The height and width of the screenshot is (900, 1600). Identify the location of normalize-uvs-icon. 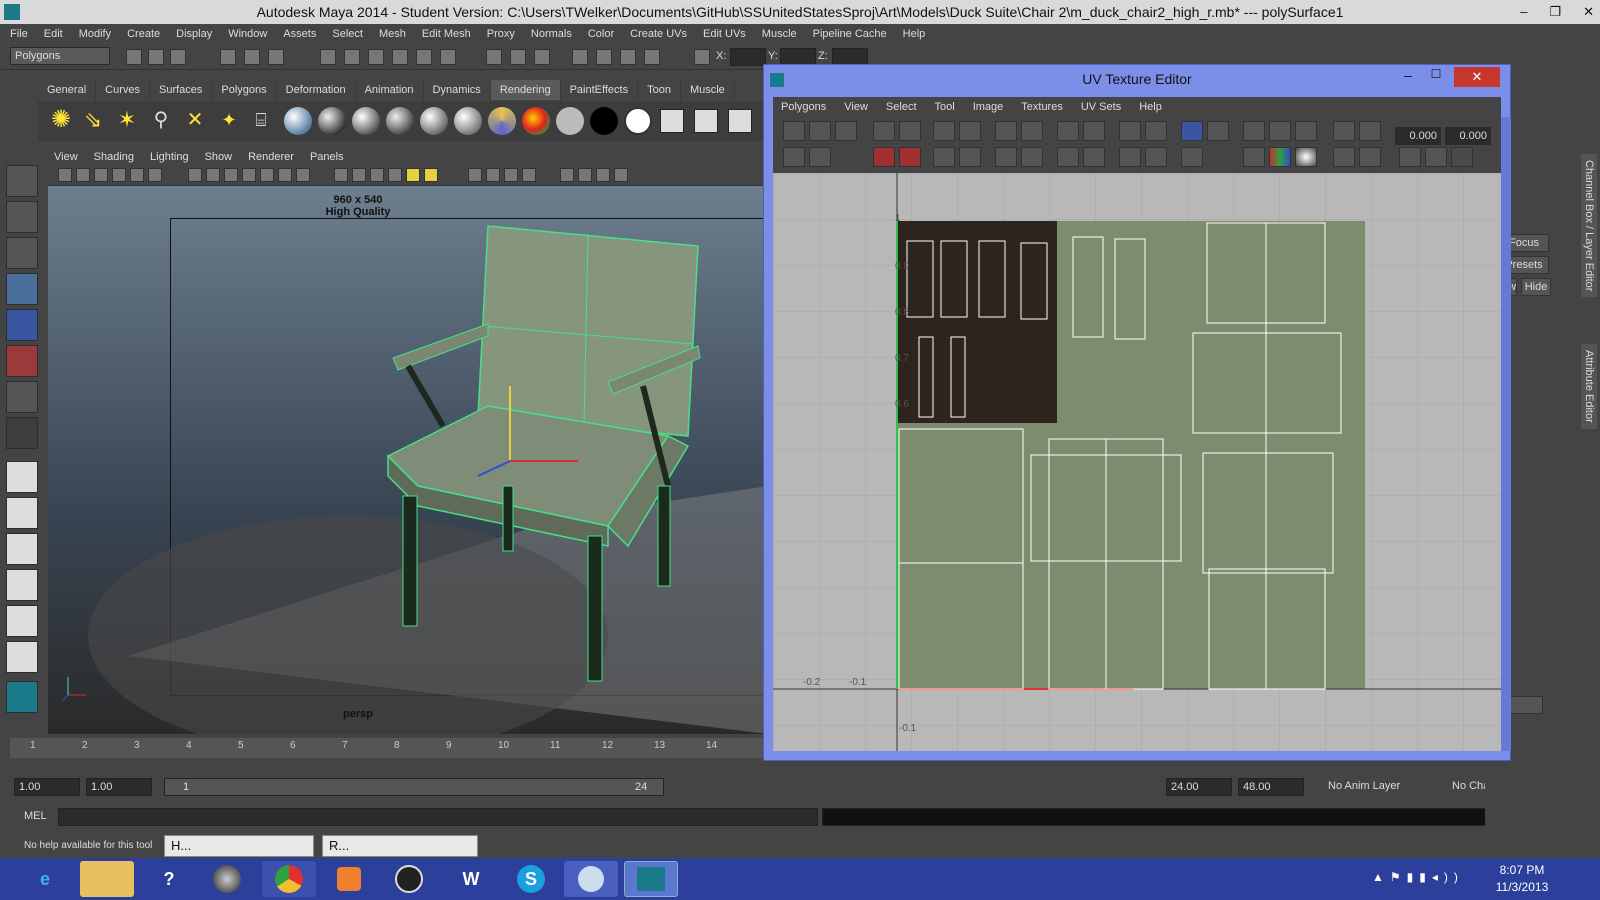
(1130, 131).